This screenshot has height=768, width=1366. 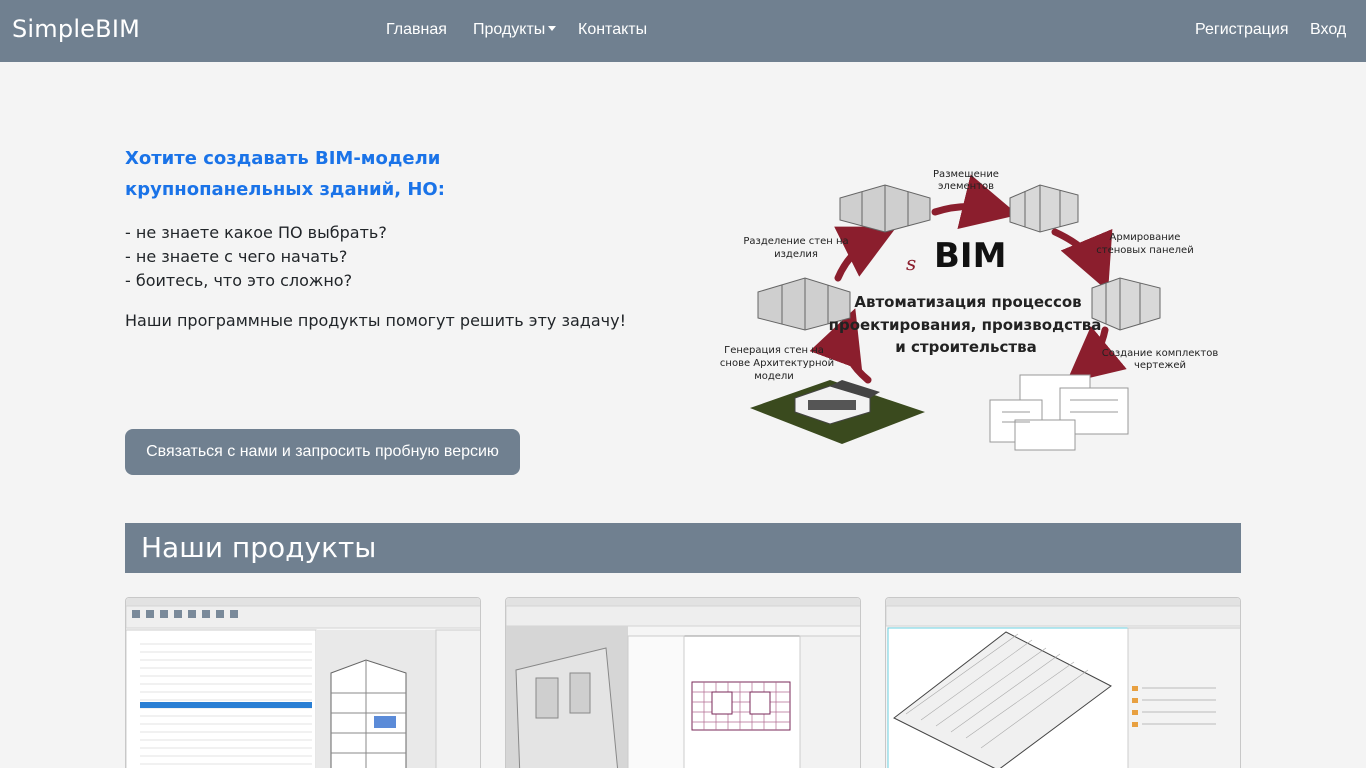 What do you see at coordinates (1328, 30) in the screenshot?
I see `nav-link-login: Вход` at bounding box center [1328, 30].